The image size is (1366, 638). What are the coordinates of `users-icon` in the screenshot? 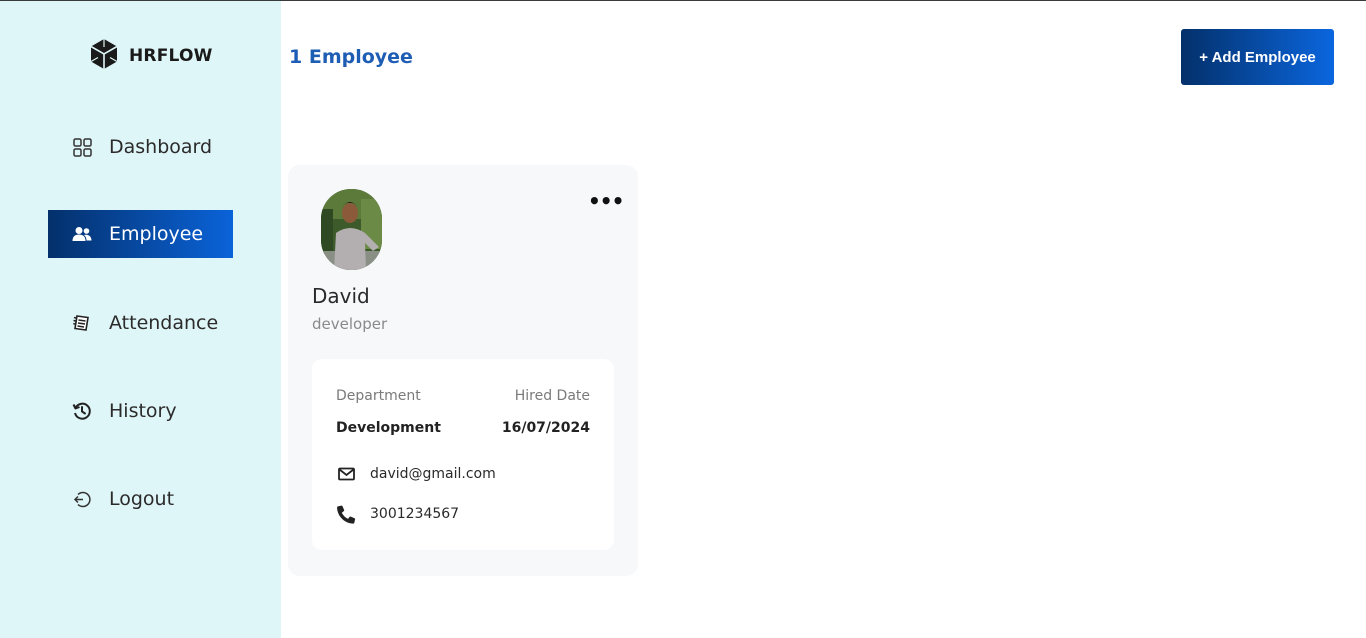 It's located at (82, 234).